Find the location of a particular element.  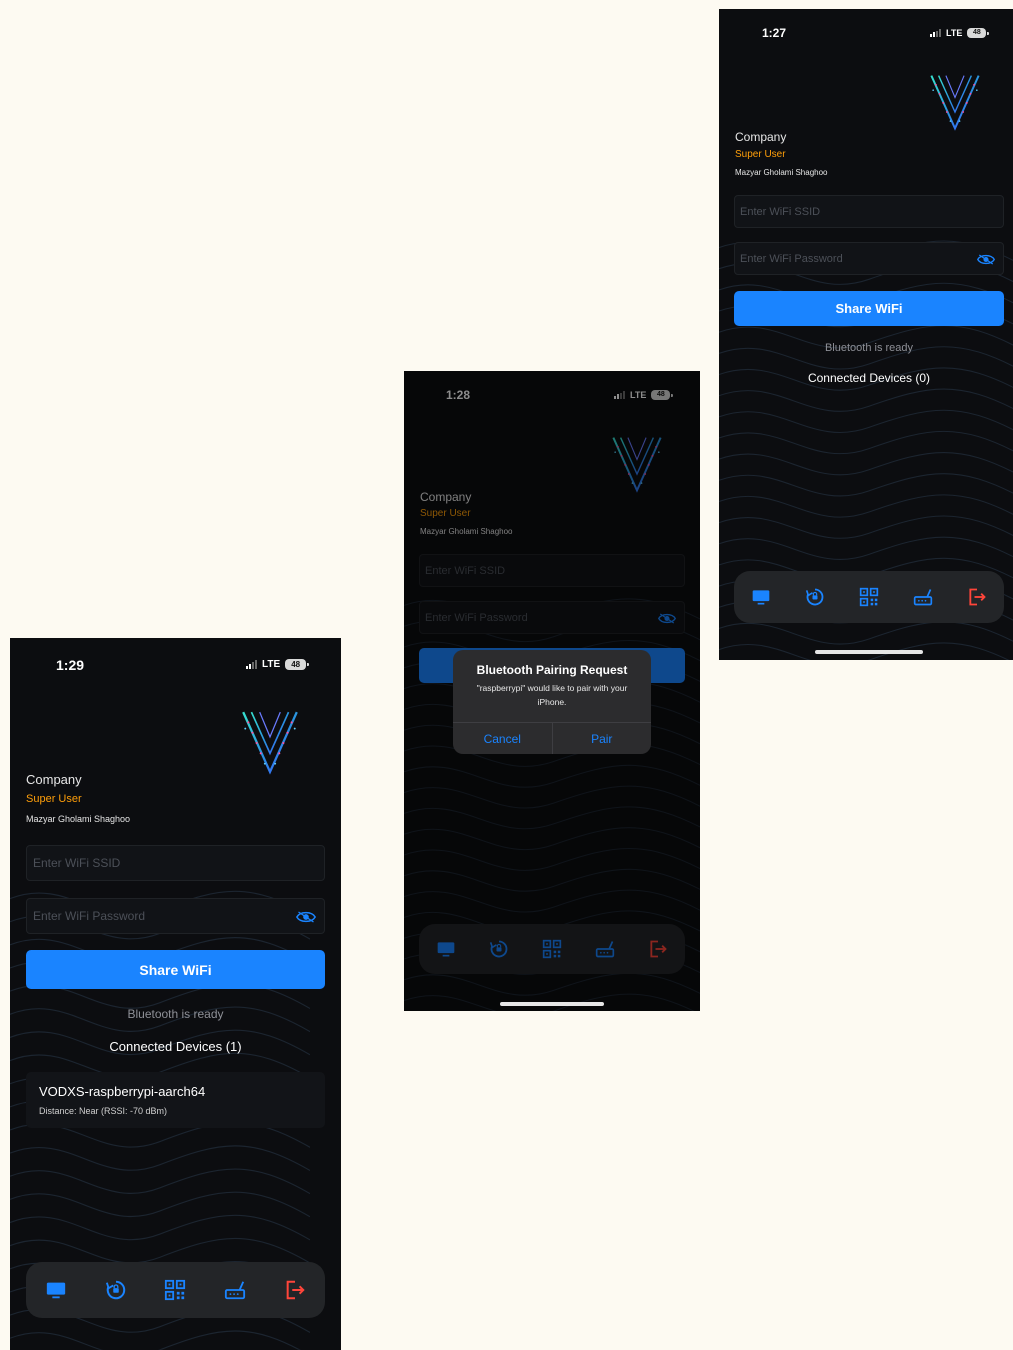

pair-button: Pair is located at coordinates (601, 738).